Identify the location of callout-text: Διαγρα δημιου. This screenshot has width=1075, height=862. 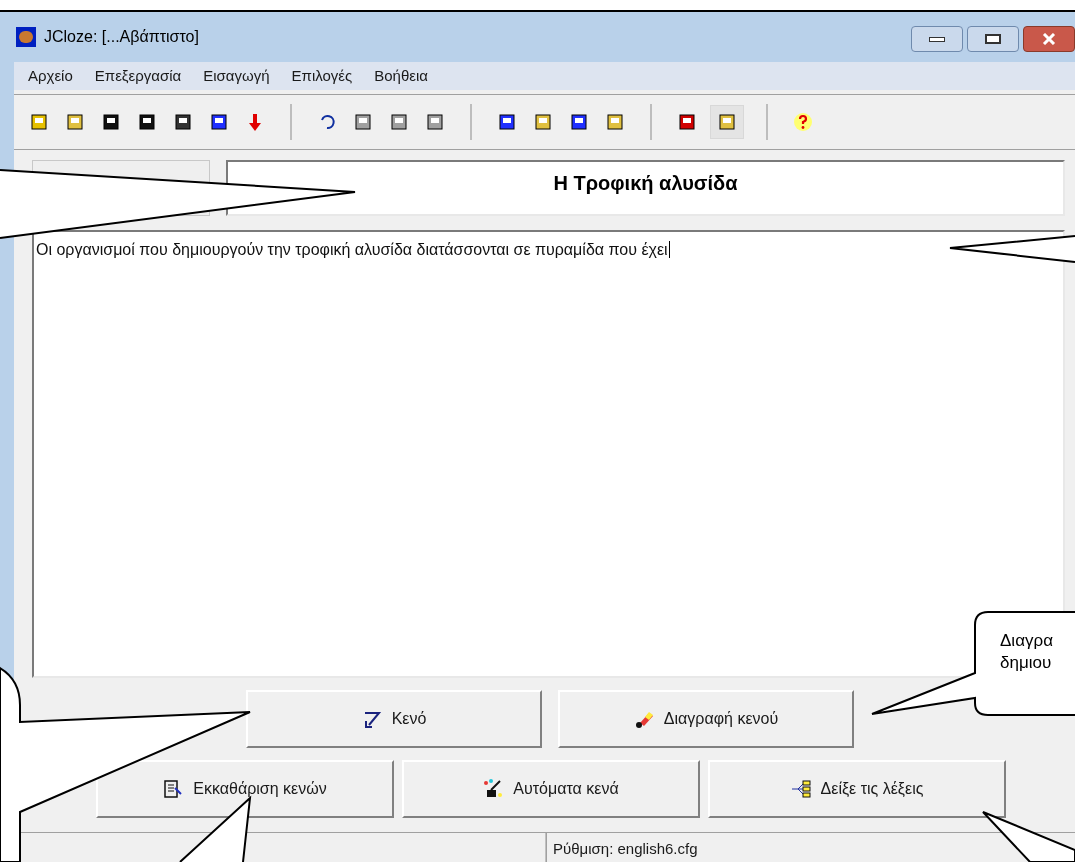
(1026, 652).